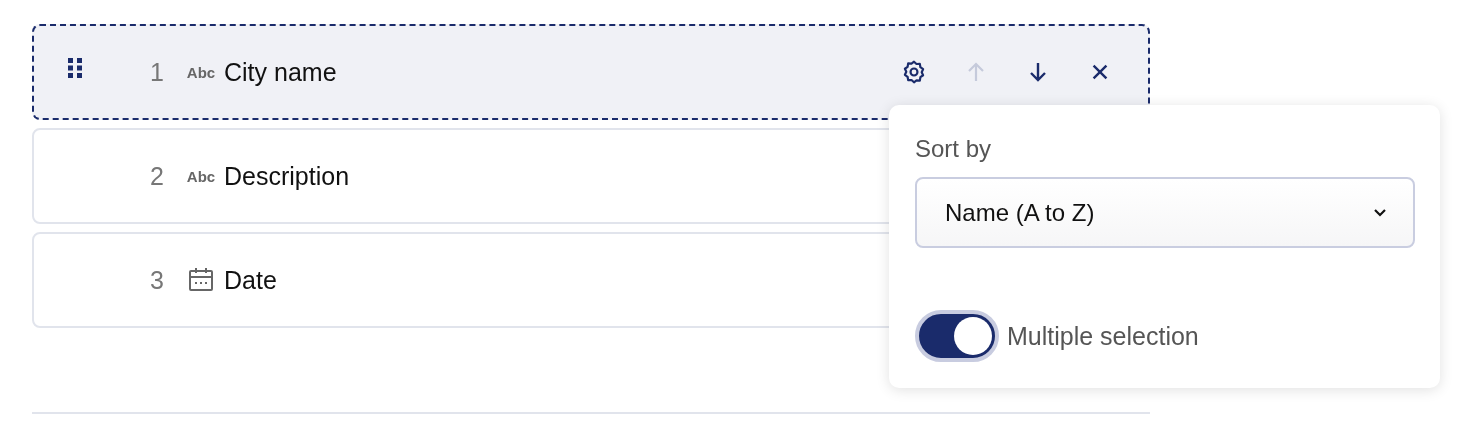  Describe the element at coordinates (280, 72) in the screenshot. I see `field-name: City name` at that location.